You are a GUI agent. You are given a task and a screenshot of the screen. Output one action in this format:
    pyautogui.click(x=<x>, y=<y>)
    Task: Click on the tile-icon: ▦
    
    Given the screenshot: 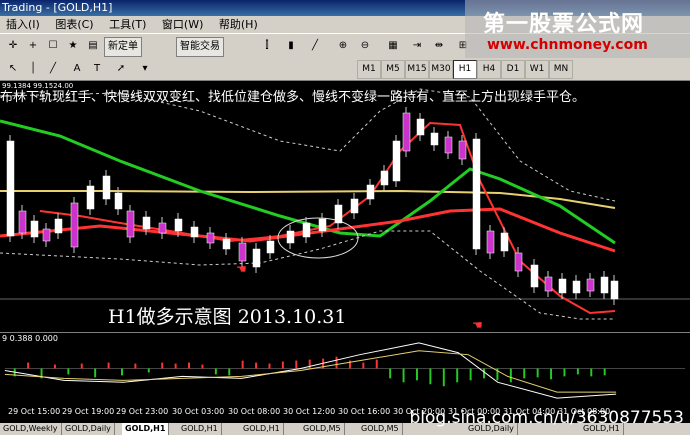 What is the action you would take?
    pyautogui.click(x=393, y=46)
    